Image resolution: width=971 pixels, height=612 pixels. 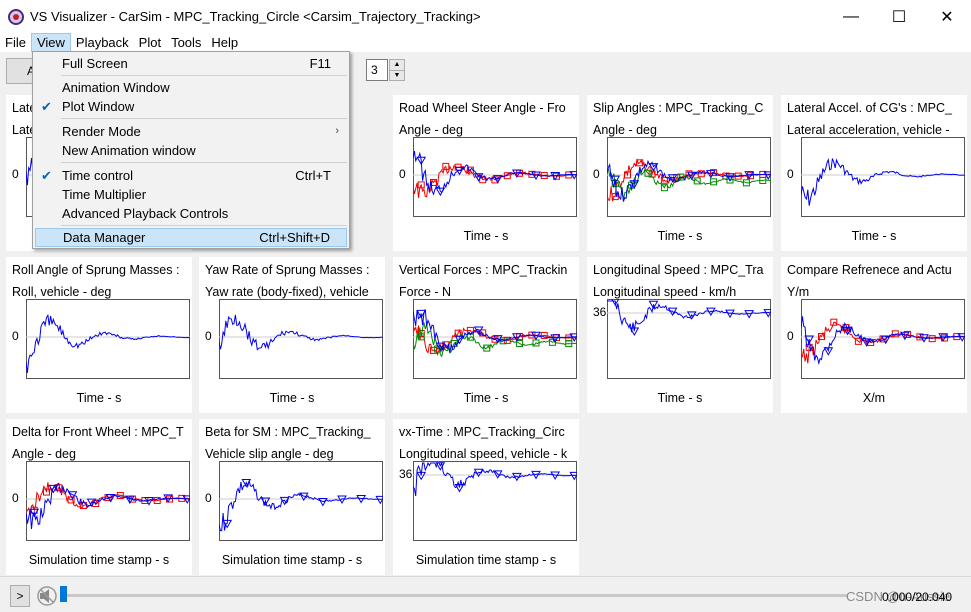 I want to click on plot-x-label: X/m, so click(x=874, y=398).